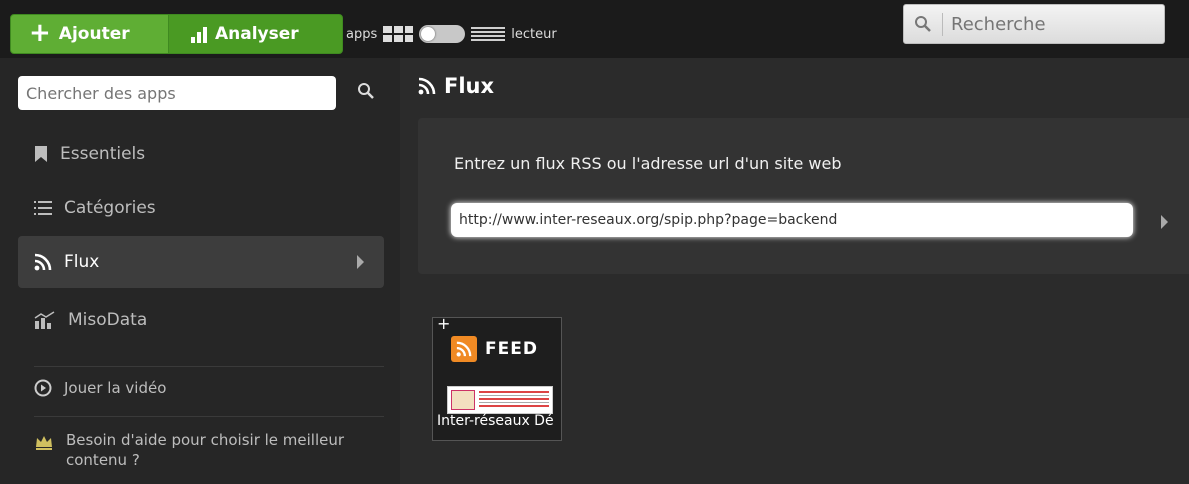 This screenshot has height=484, width=1189. I want to click on feed-card-caption: Inter-réseaux Dé, so click(495, 421).